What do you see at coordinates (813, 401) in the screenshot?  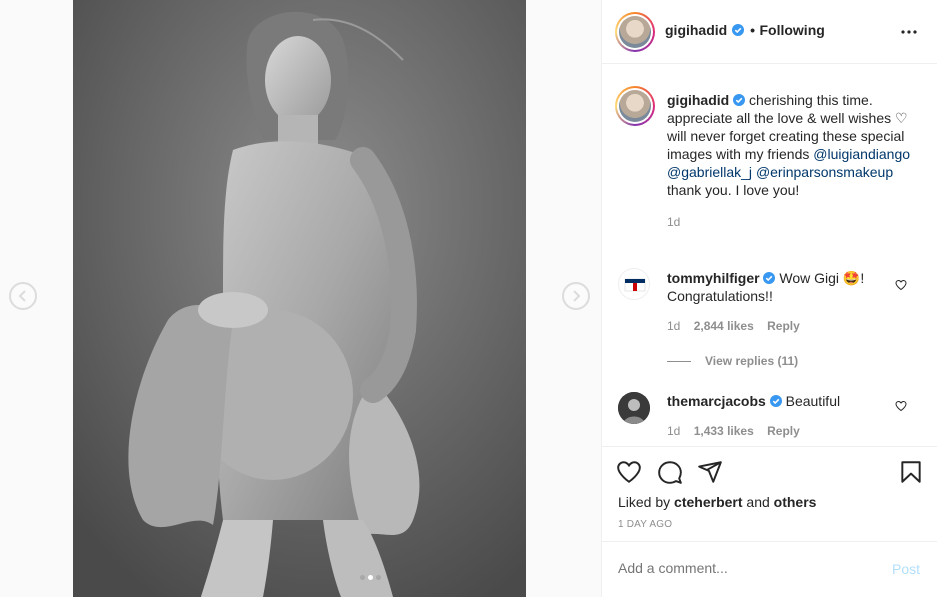 I see `comment-text: Beautiful` at bounding box center [813, 401].